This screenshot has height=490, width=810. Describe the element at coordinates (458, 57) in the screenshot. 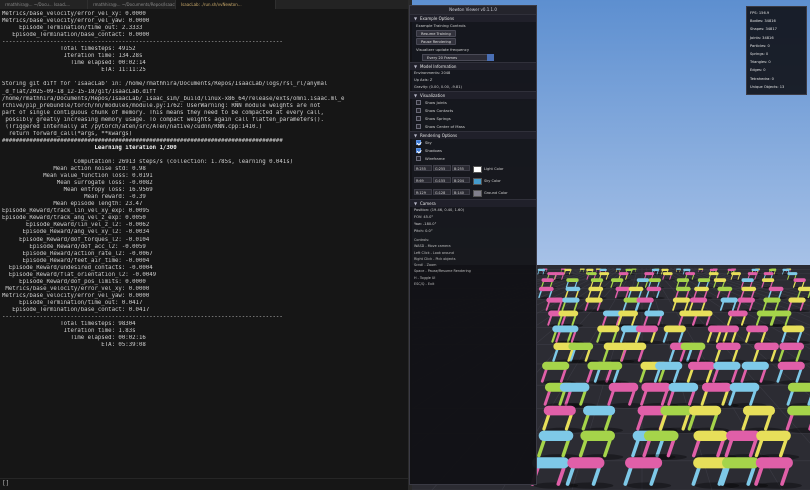

I see `update-frequency-select: Every 20 Frames` at that location.